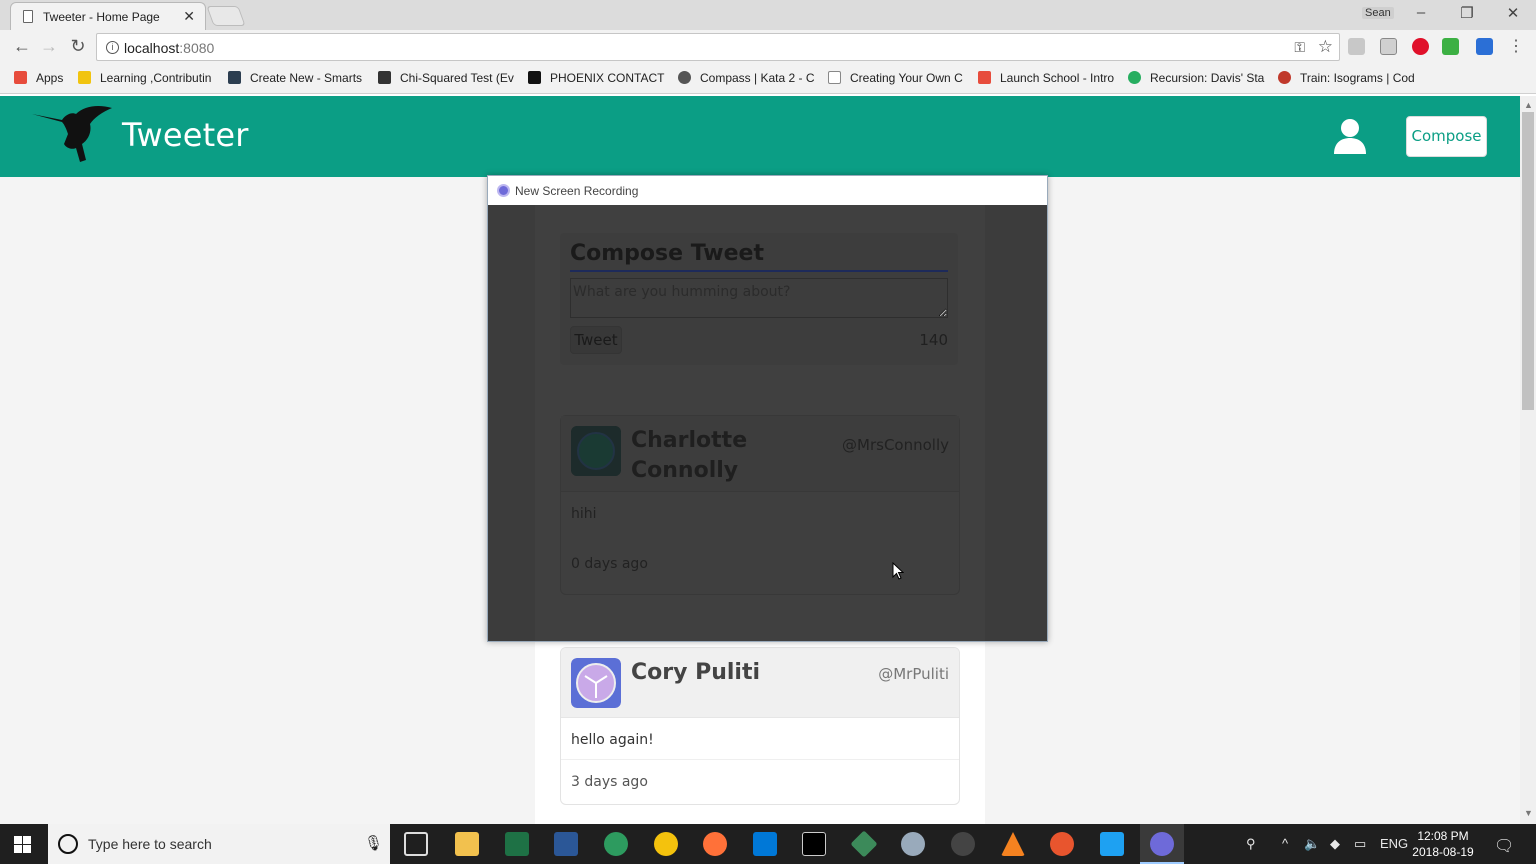 The height and width of the screenshot is (864, 1536). I want to click on address-bar: i localhost:8080 ⚿ ☆, so click(718, 47).